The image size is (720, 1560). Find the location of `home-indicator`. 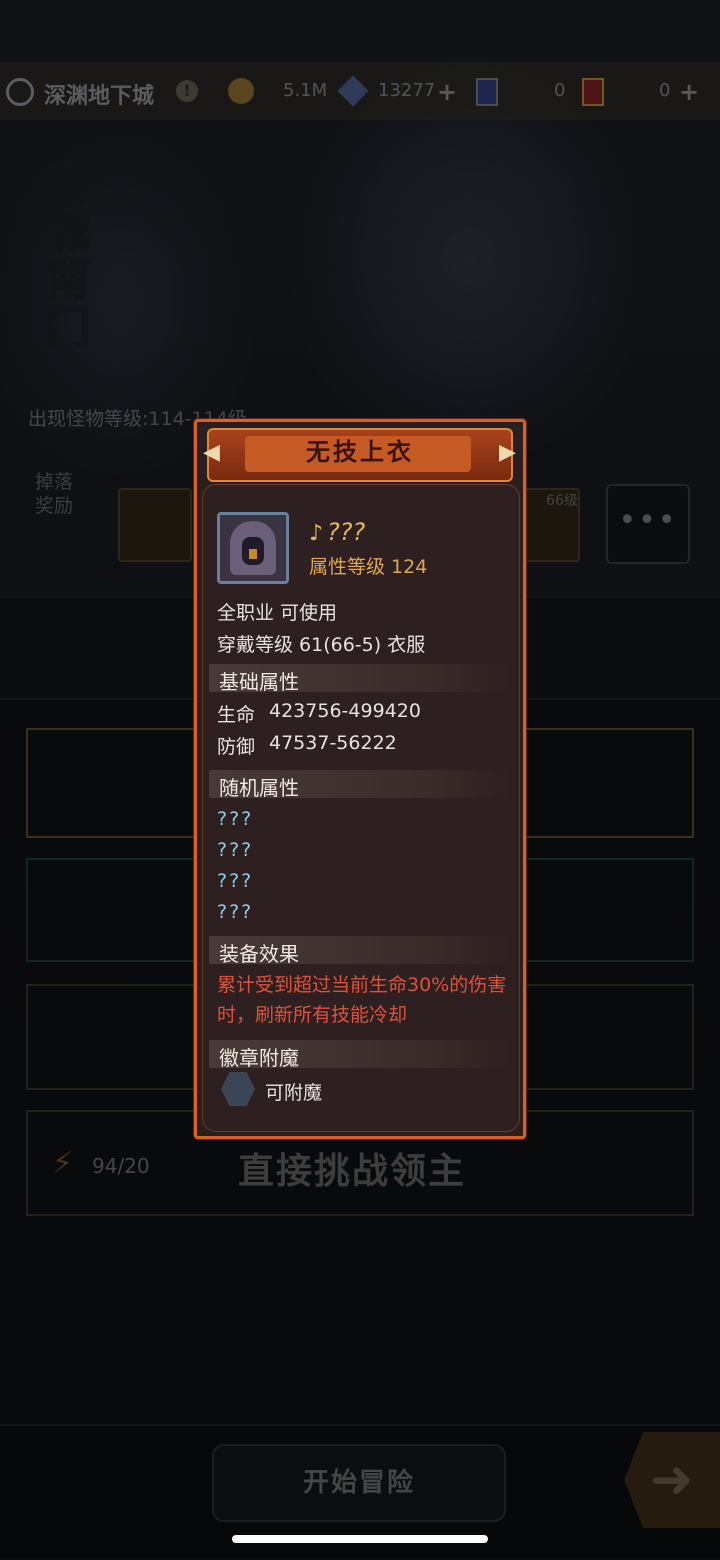

home-indicator is located at coordinates (360, 1539).